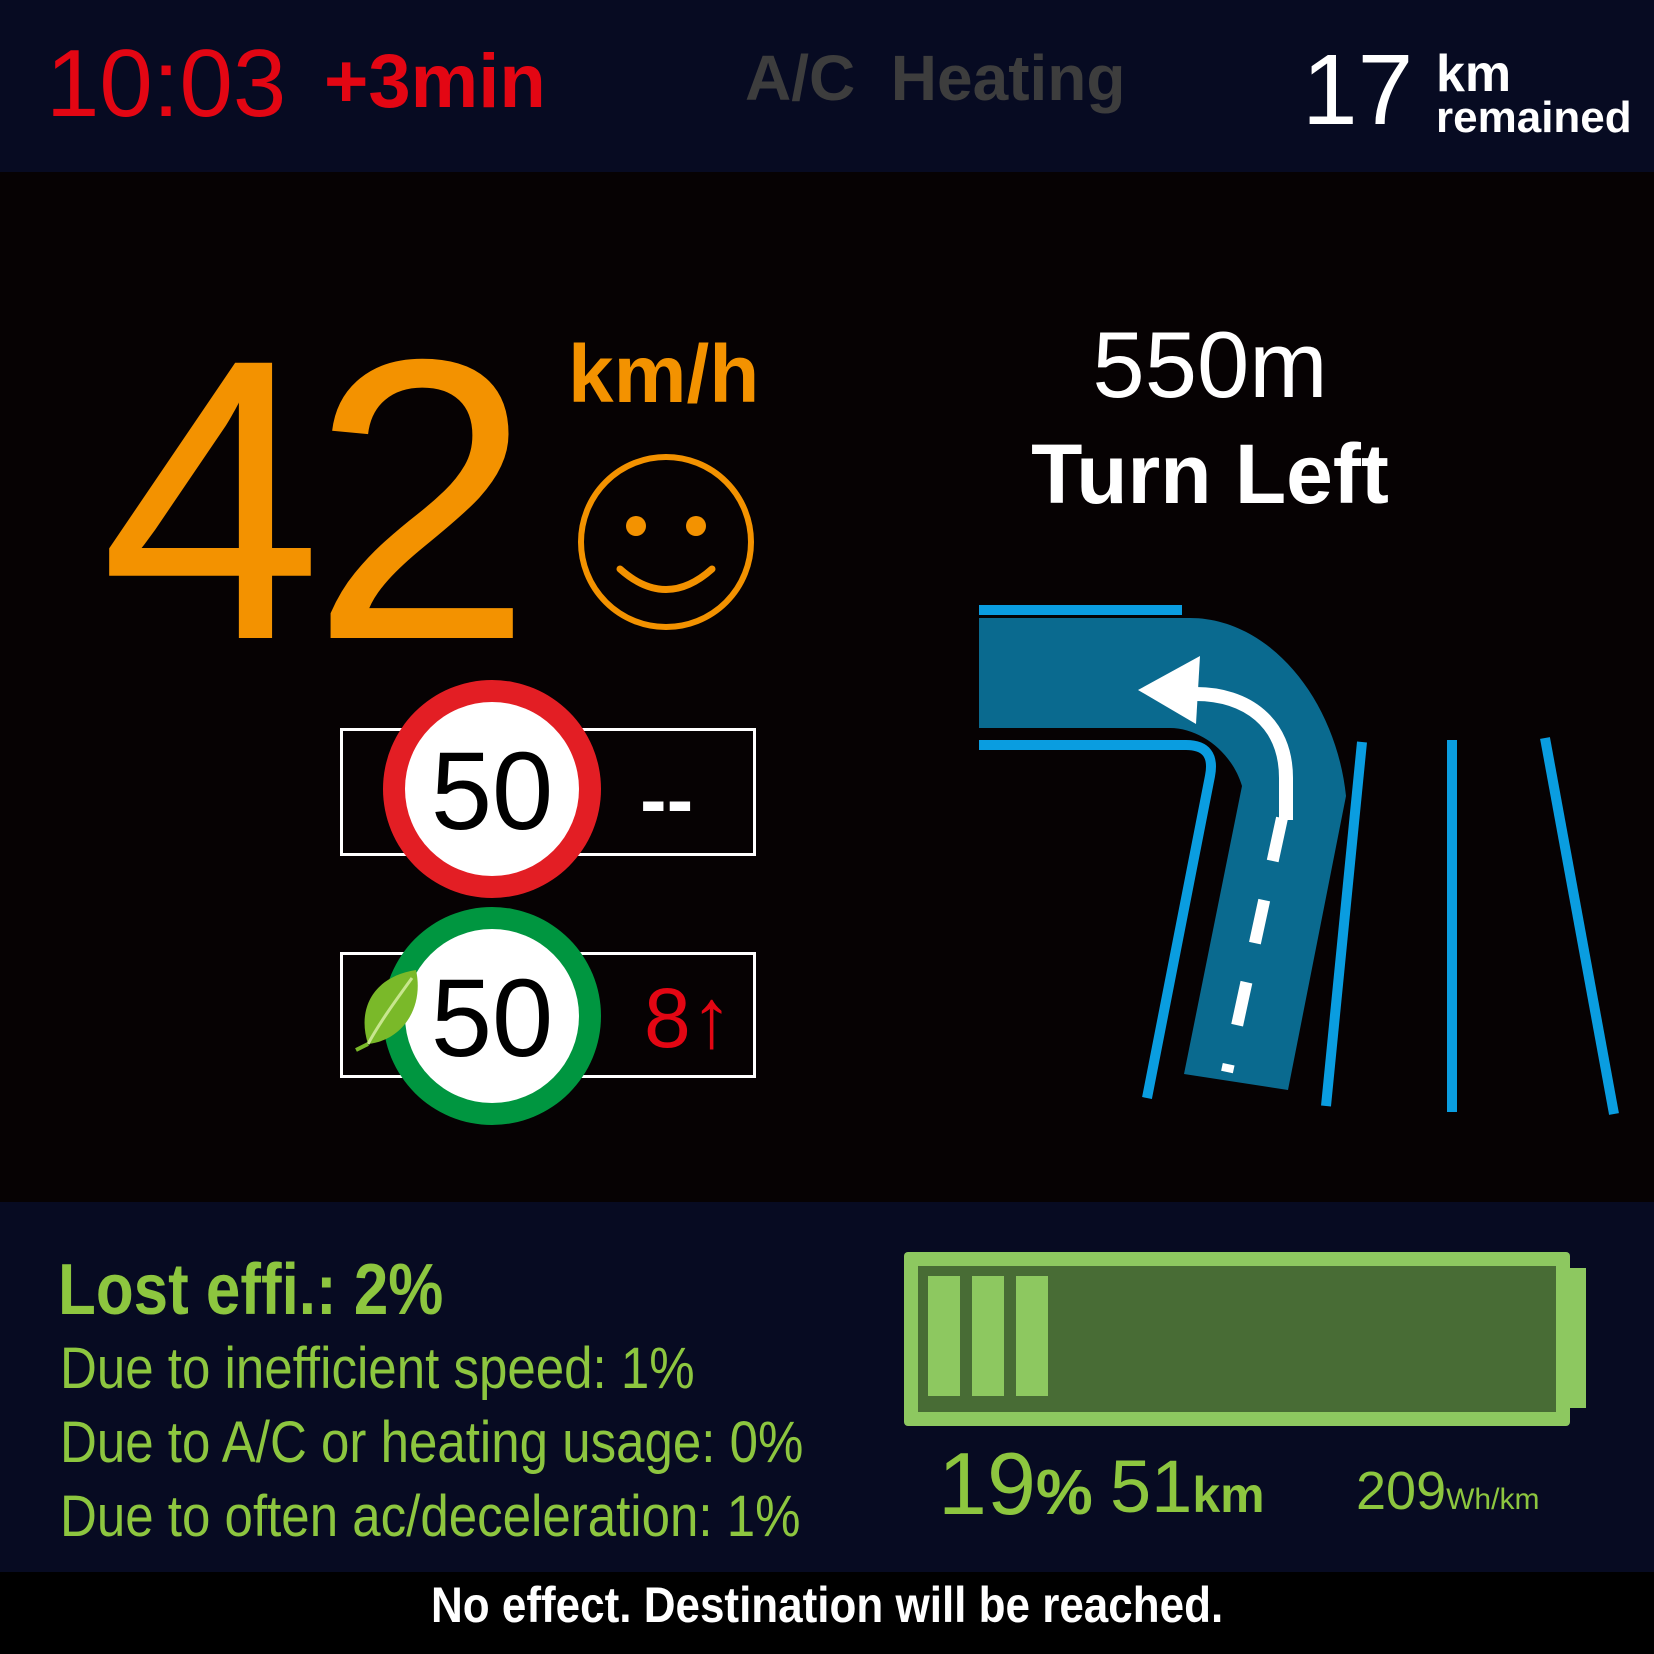  Describe the element at coordinates (1493, 1499) in the screenshot. I see `consumption-unit: Wh/km` at that location.